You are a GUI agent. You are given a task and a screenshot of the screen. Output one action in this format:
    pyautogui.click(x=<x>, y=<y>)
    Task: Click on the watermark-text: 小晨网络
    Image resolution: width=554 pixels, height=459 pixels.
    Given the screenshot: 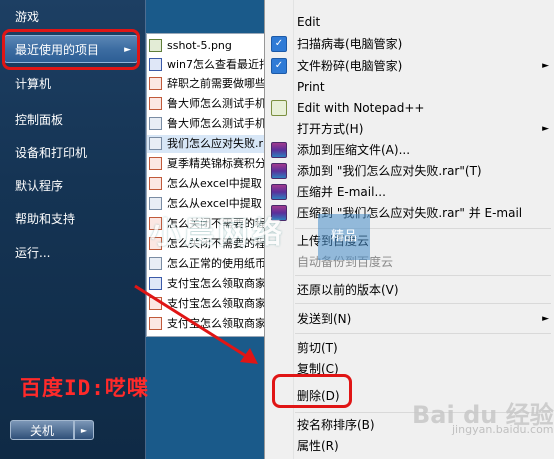 What is the action you would take?
    pyautogui.click(x=218, y=233)
    